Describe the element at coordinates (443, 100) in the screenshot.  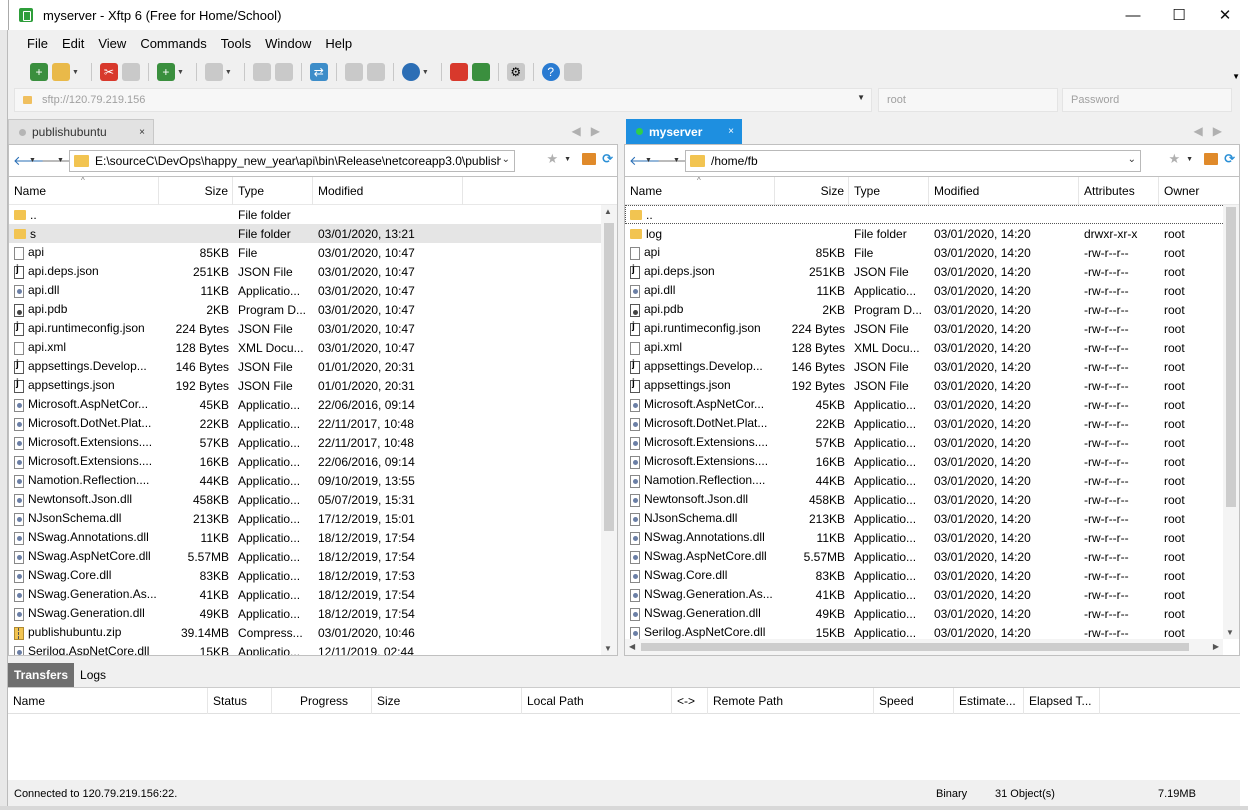
I see `host-address-input: sftp://120.79.219.156 ▼` at that location.